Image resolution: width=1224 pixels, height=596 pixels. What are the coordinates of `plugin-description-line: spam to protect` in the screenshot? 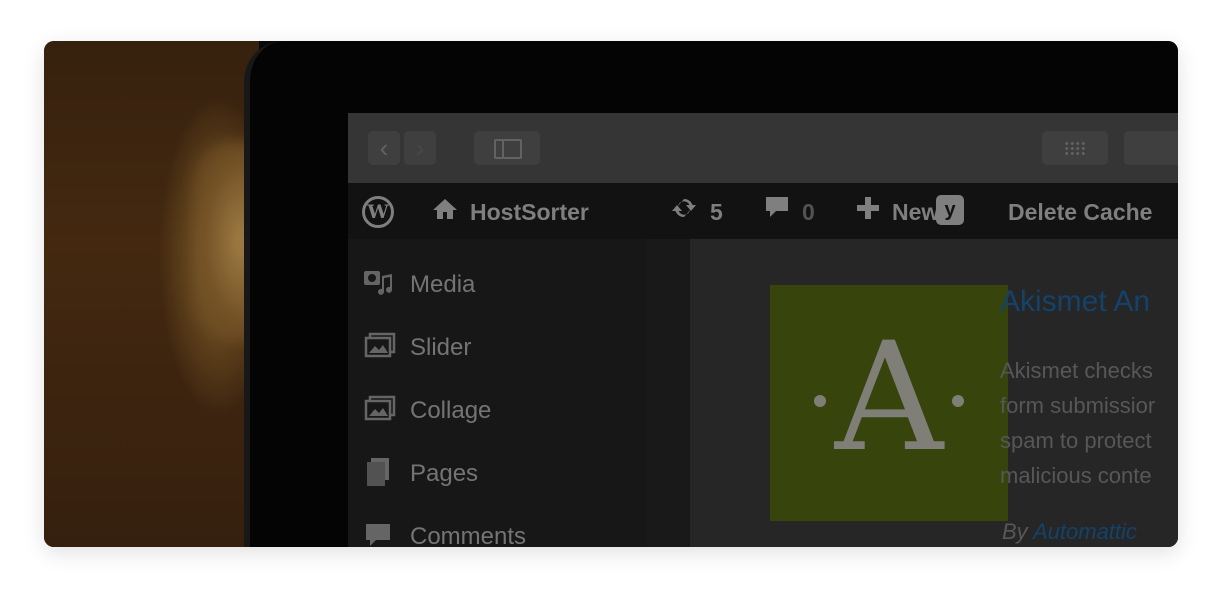 It's located at (1076, 440).